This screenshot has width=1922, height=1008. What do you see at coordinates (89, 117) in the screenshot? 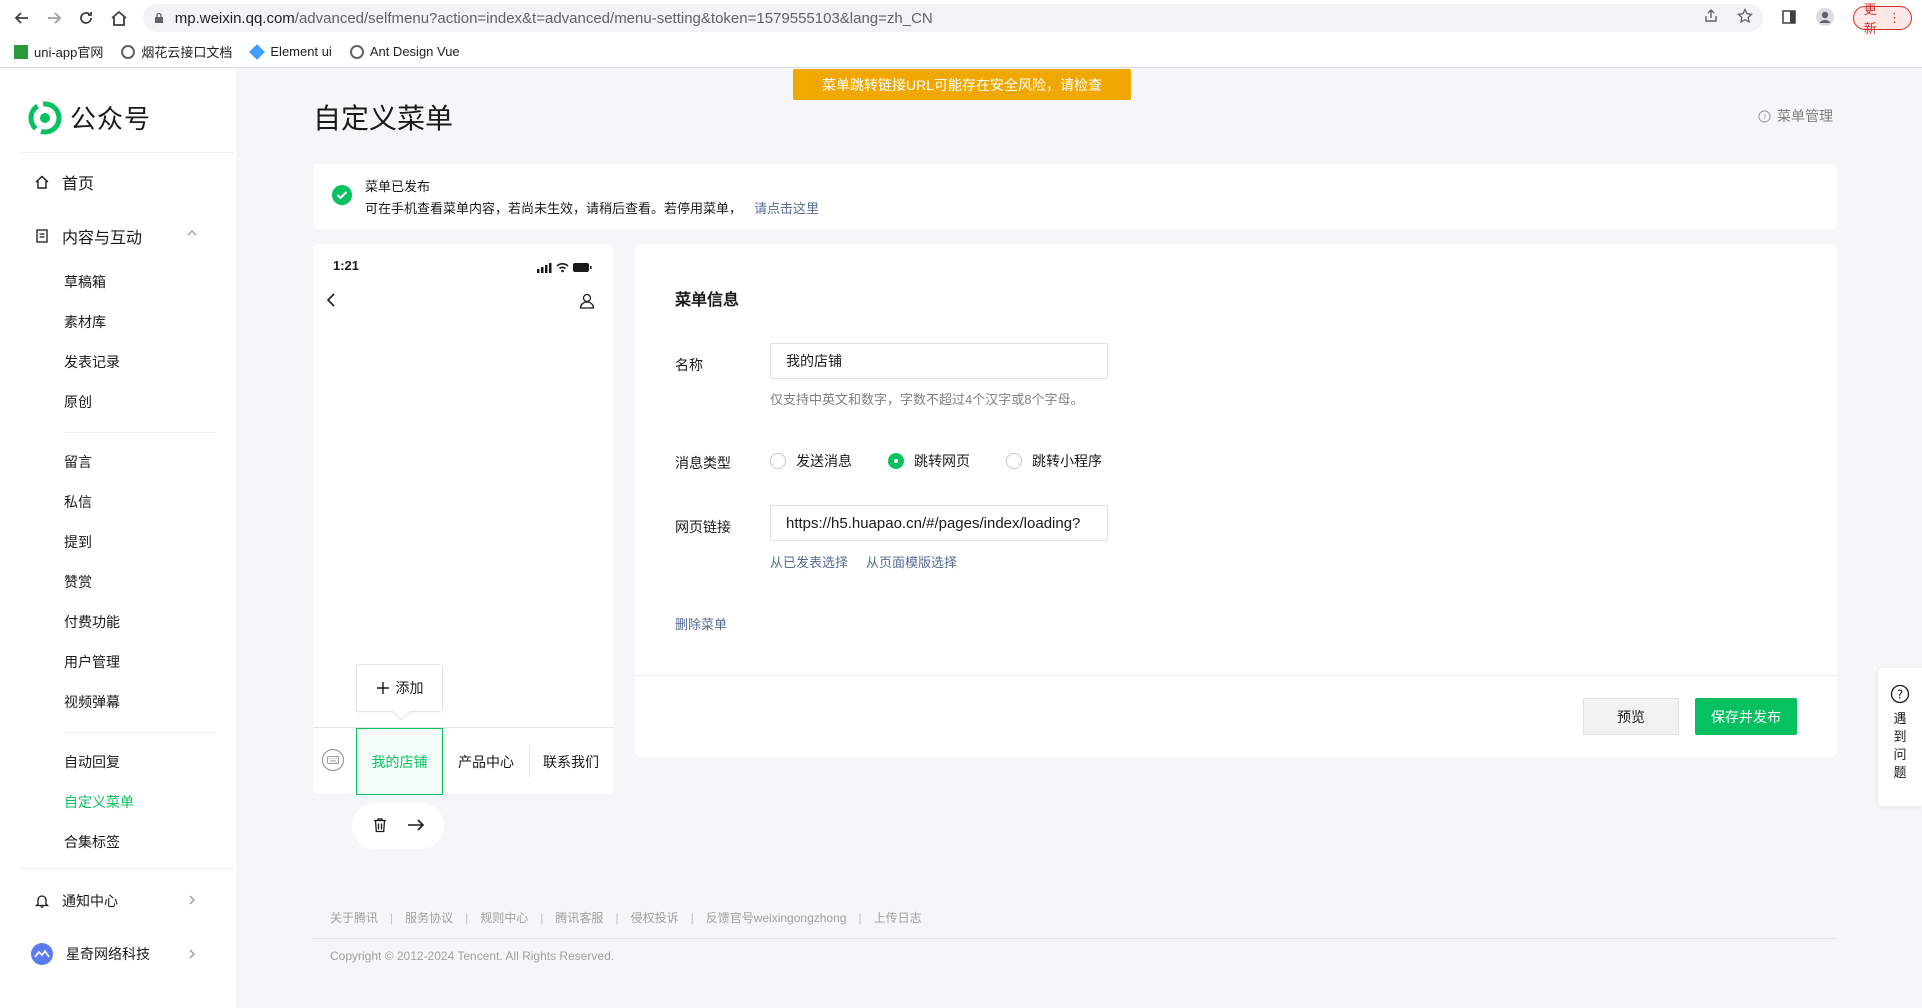
I see `brand-logo: 公众号` at bounding box center [89, 117].